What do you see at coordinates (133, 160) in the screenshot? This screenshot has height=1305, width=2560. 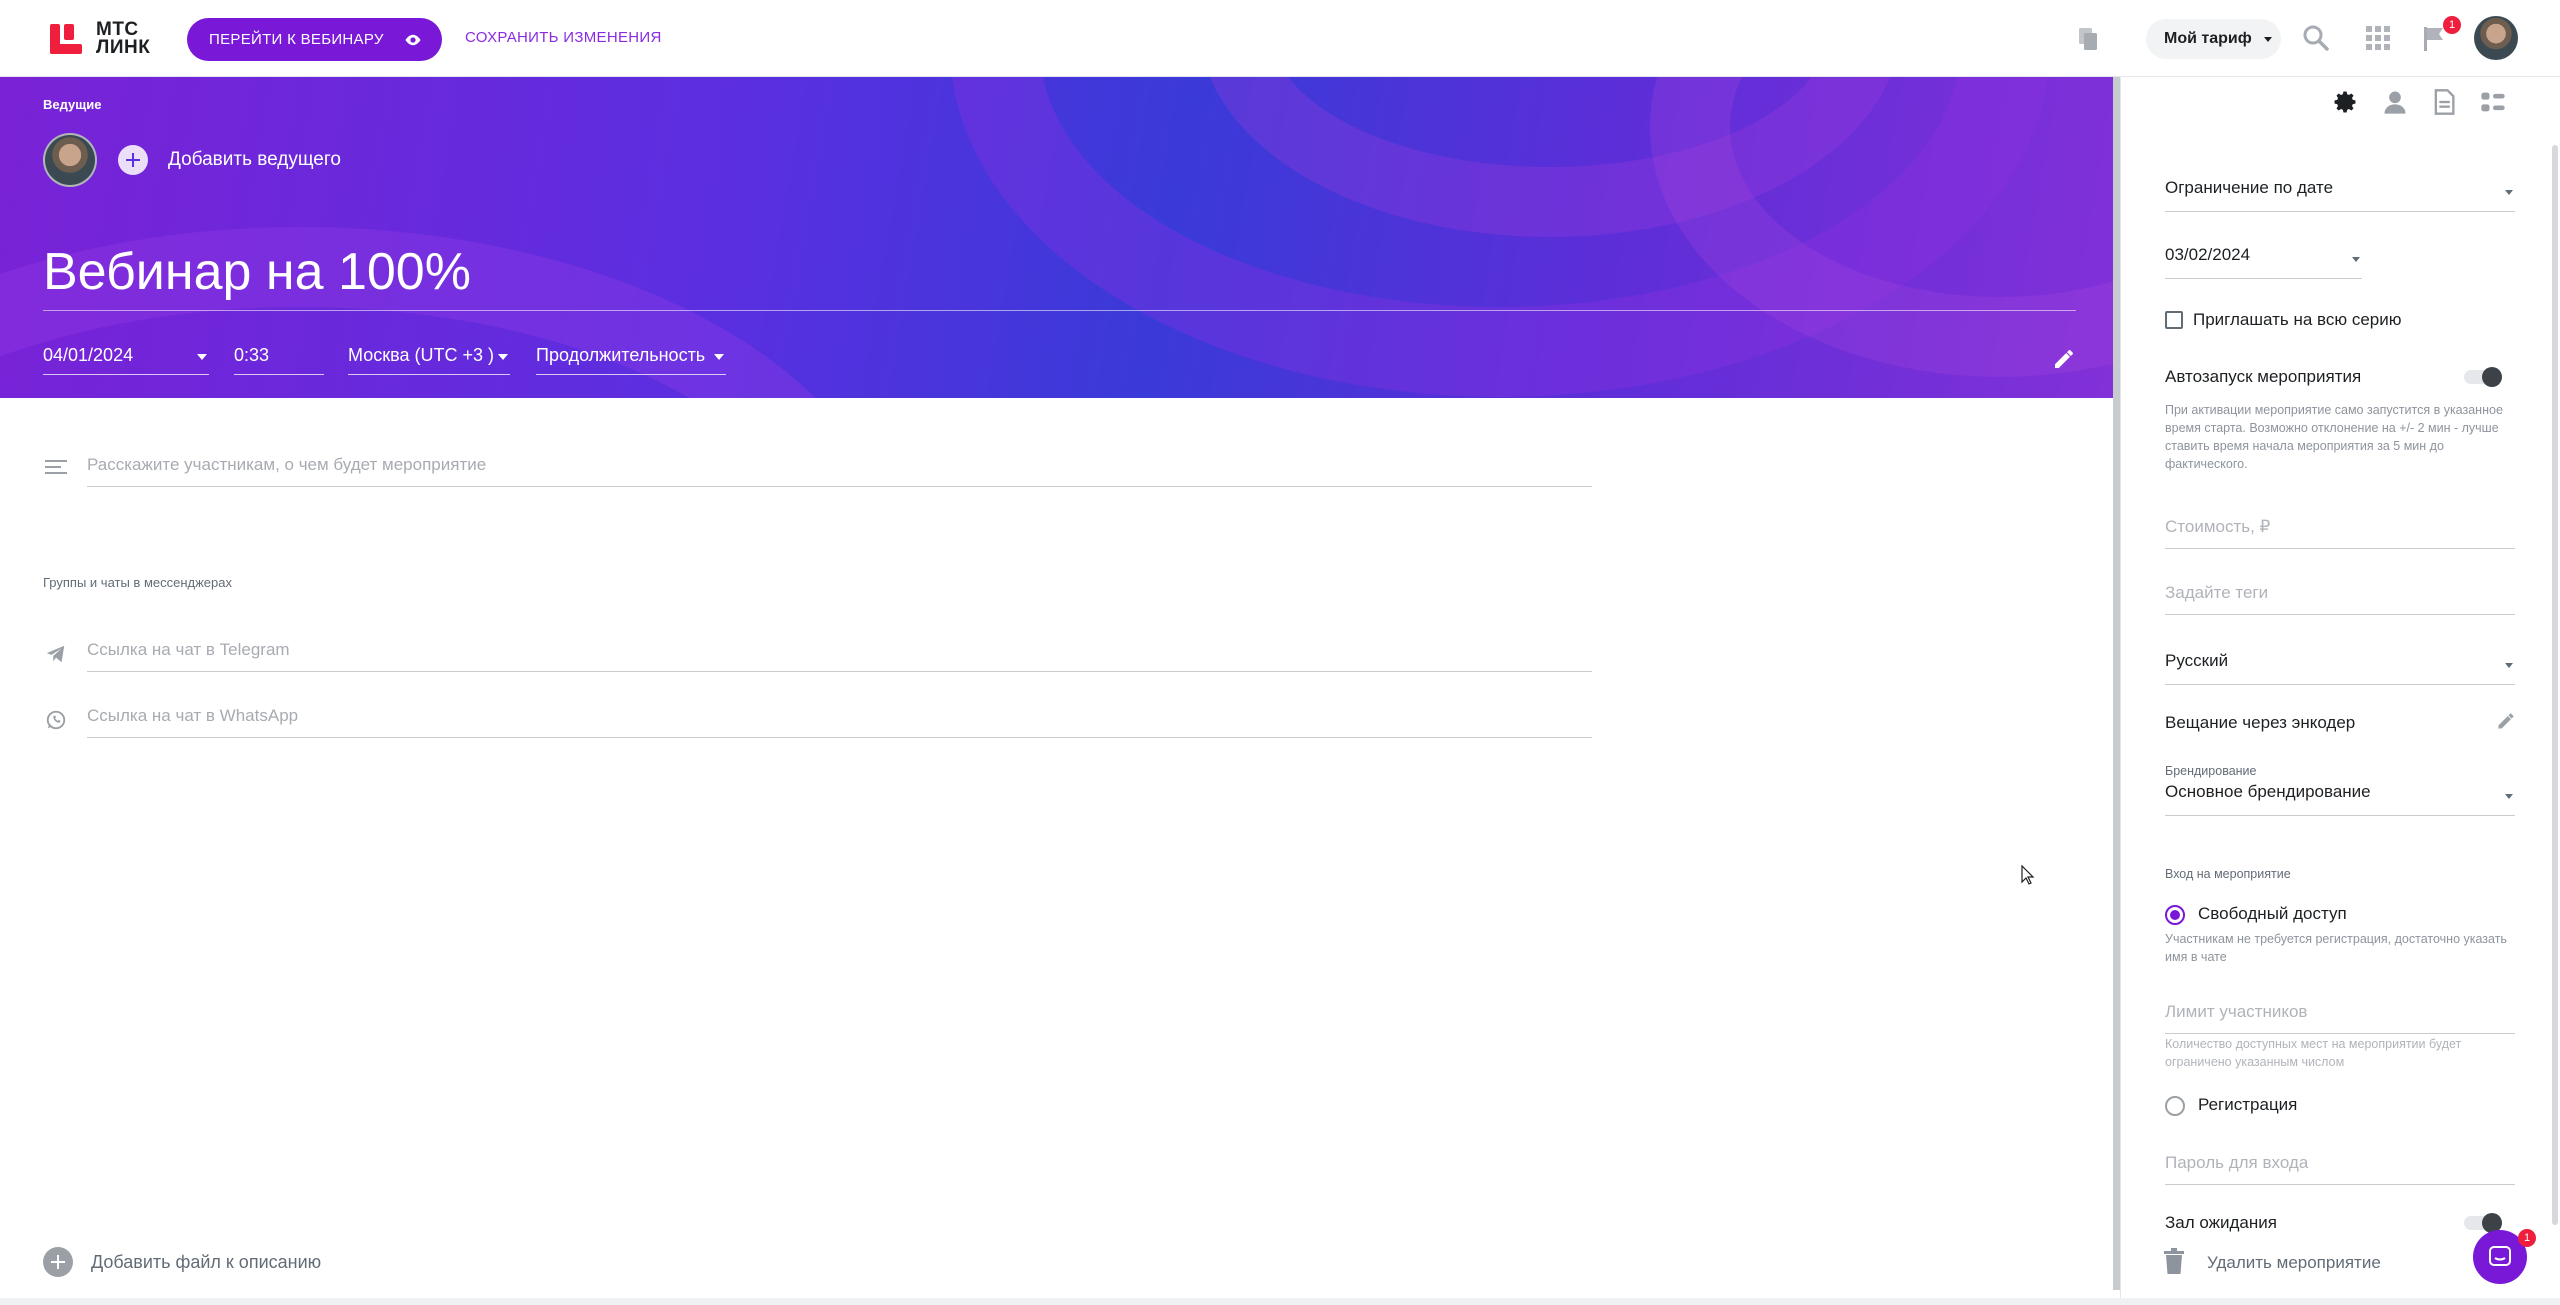 I see `add-host-icon` at bounding box center [133, 160].